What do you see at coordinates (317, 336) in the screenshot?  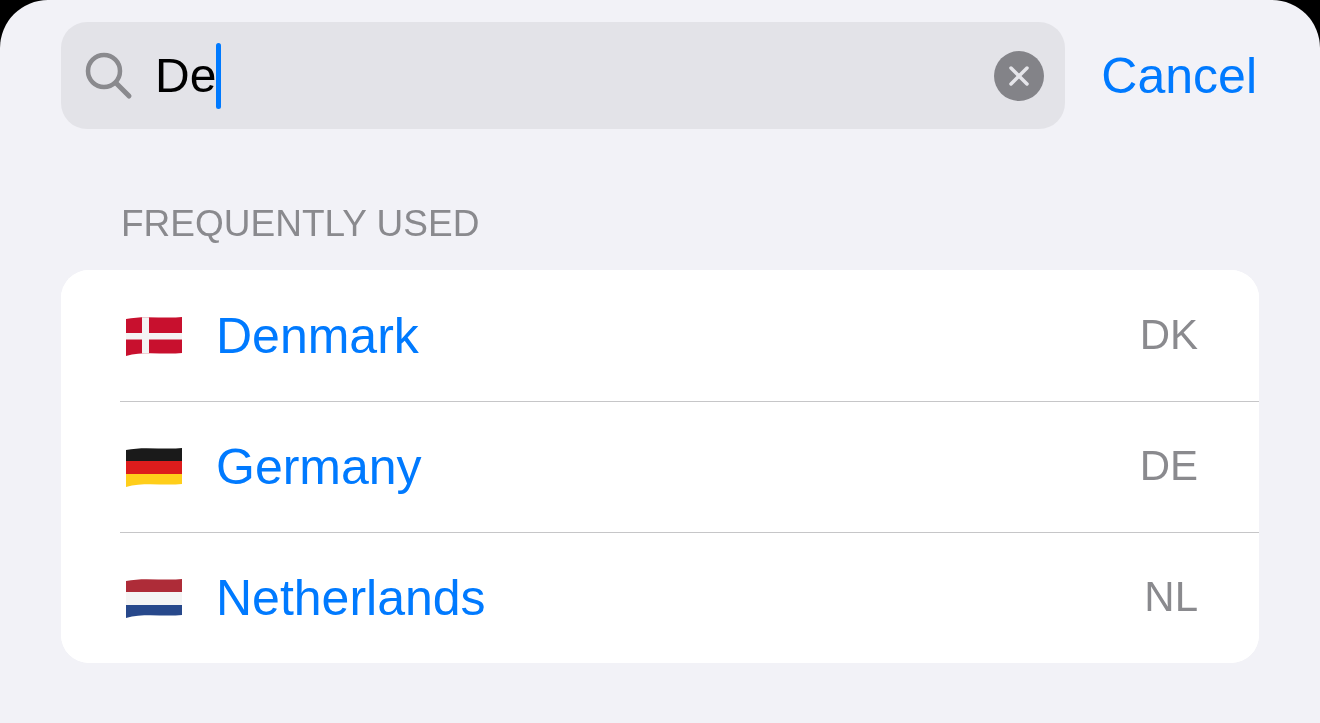 I see `country-name: Denmark` at bounding box center [317, 336].